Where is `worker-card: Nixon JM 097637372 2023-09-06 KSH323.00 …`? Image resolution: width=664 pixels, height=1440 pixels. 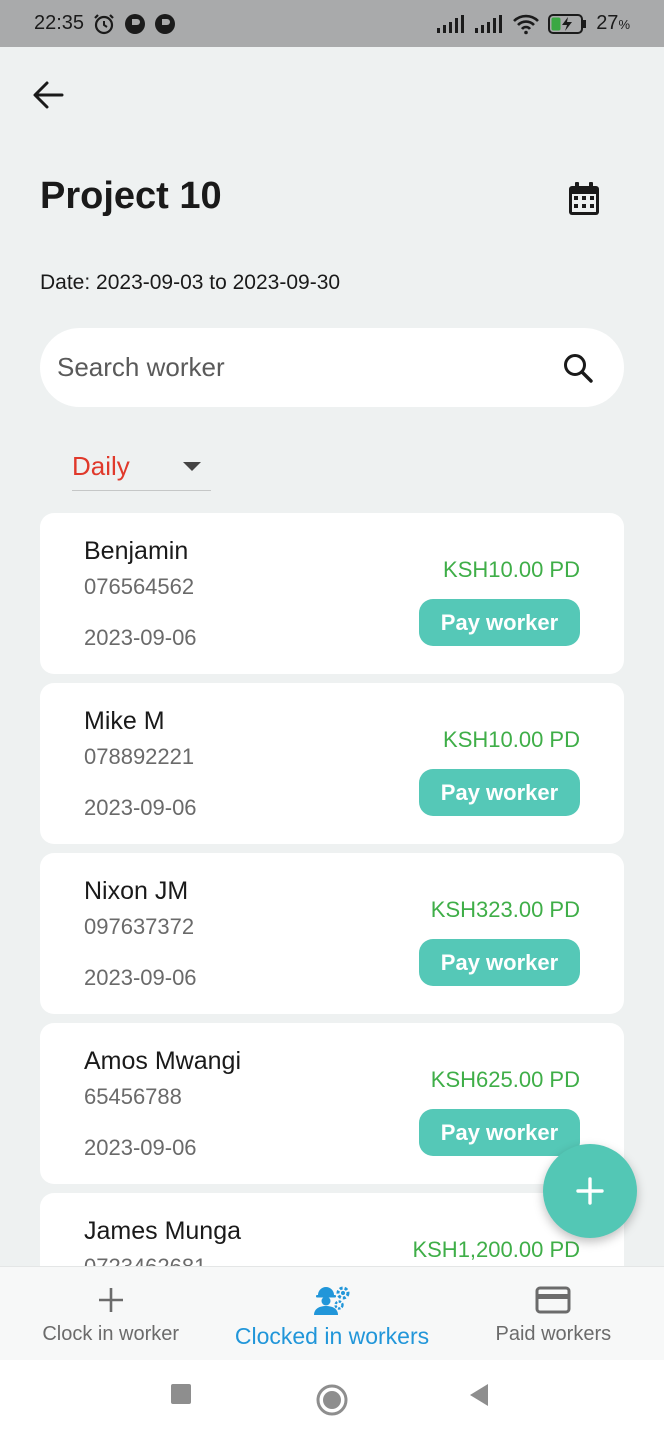
worker-card: Nixon JM 097637372 2023-09-06 KSH323.00 … is located at coordinates (332, 933).